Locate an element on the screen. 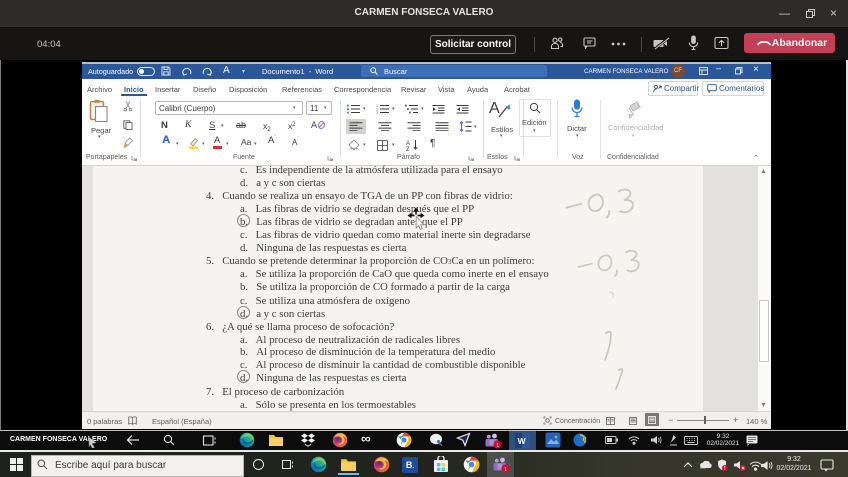 This screenshot has width=848, height=477. svg-text: W is located at coordinates (522, 441).